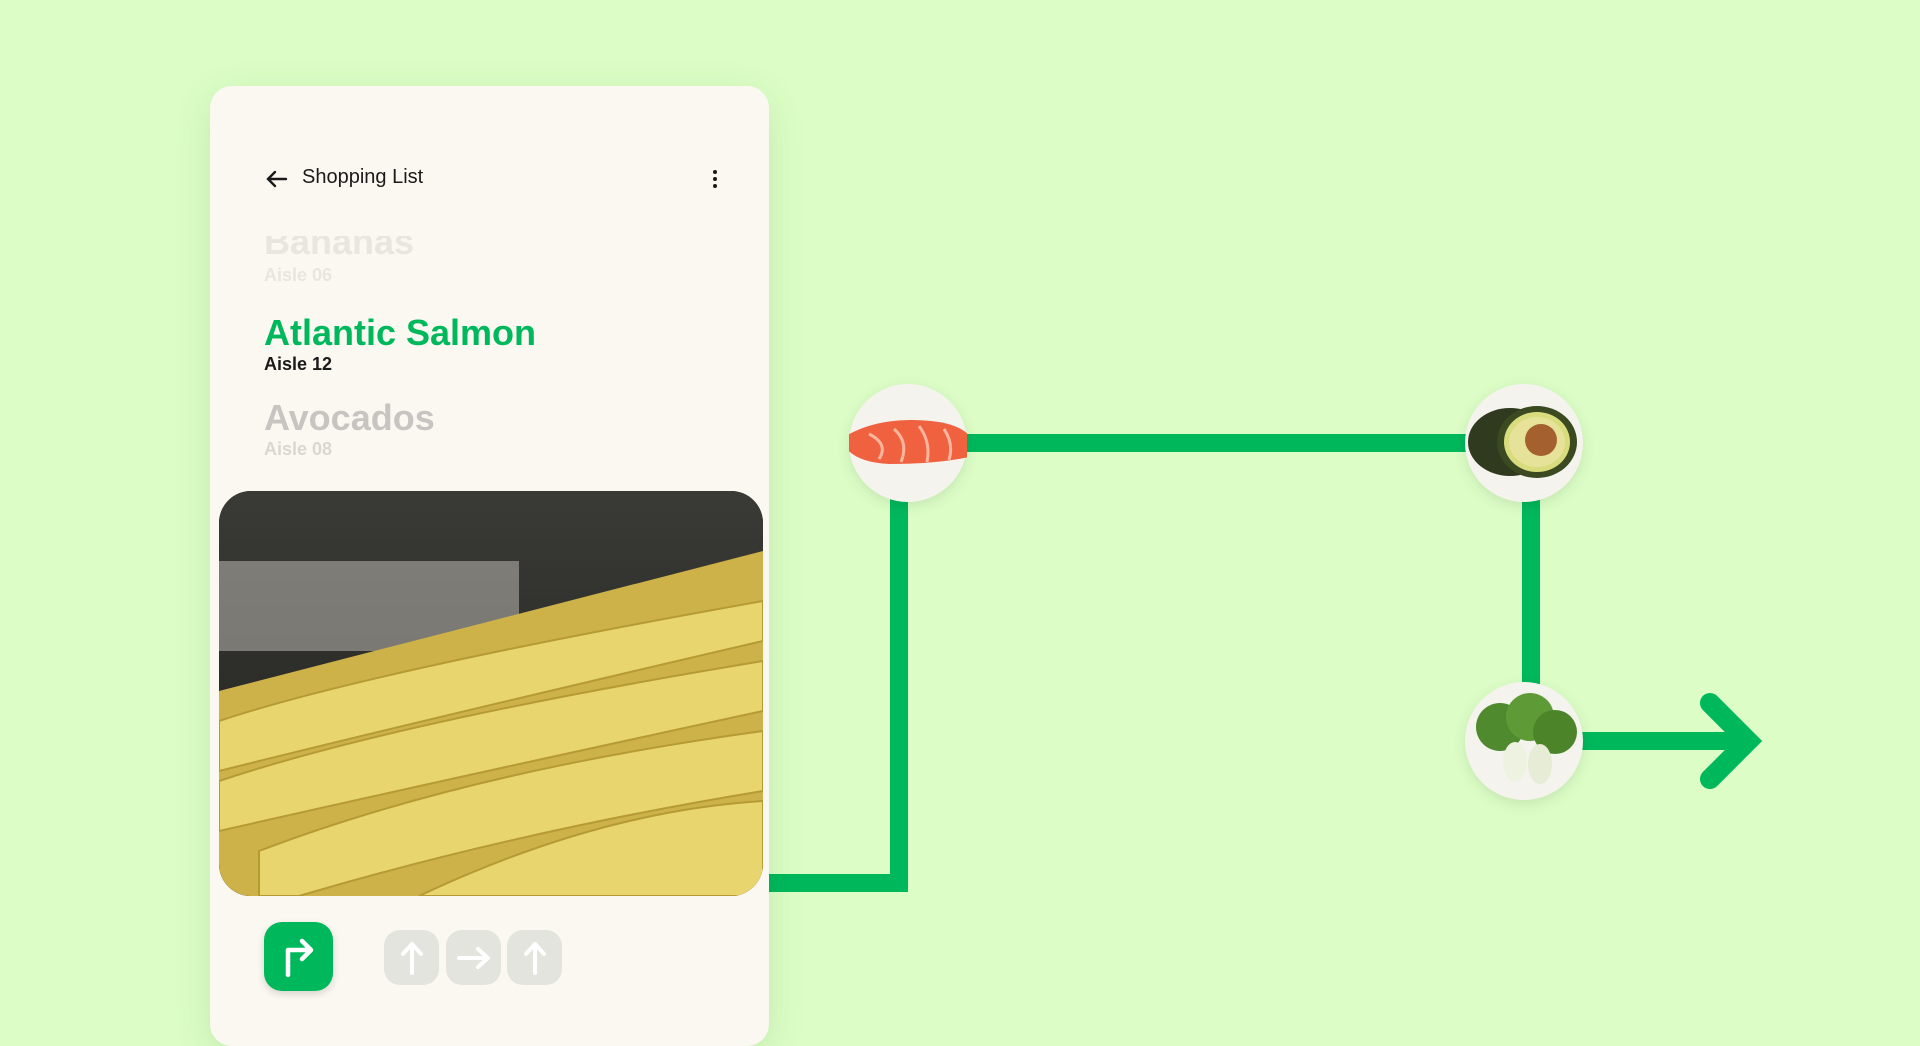 The width and height of the screenshot is (1920, 1046). I want to click on list-item-current: Atlantic Salmon Aisle 12, so click(400, 344).